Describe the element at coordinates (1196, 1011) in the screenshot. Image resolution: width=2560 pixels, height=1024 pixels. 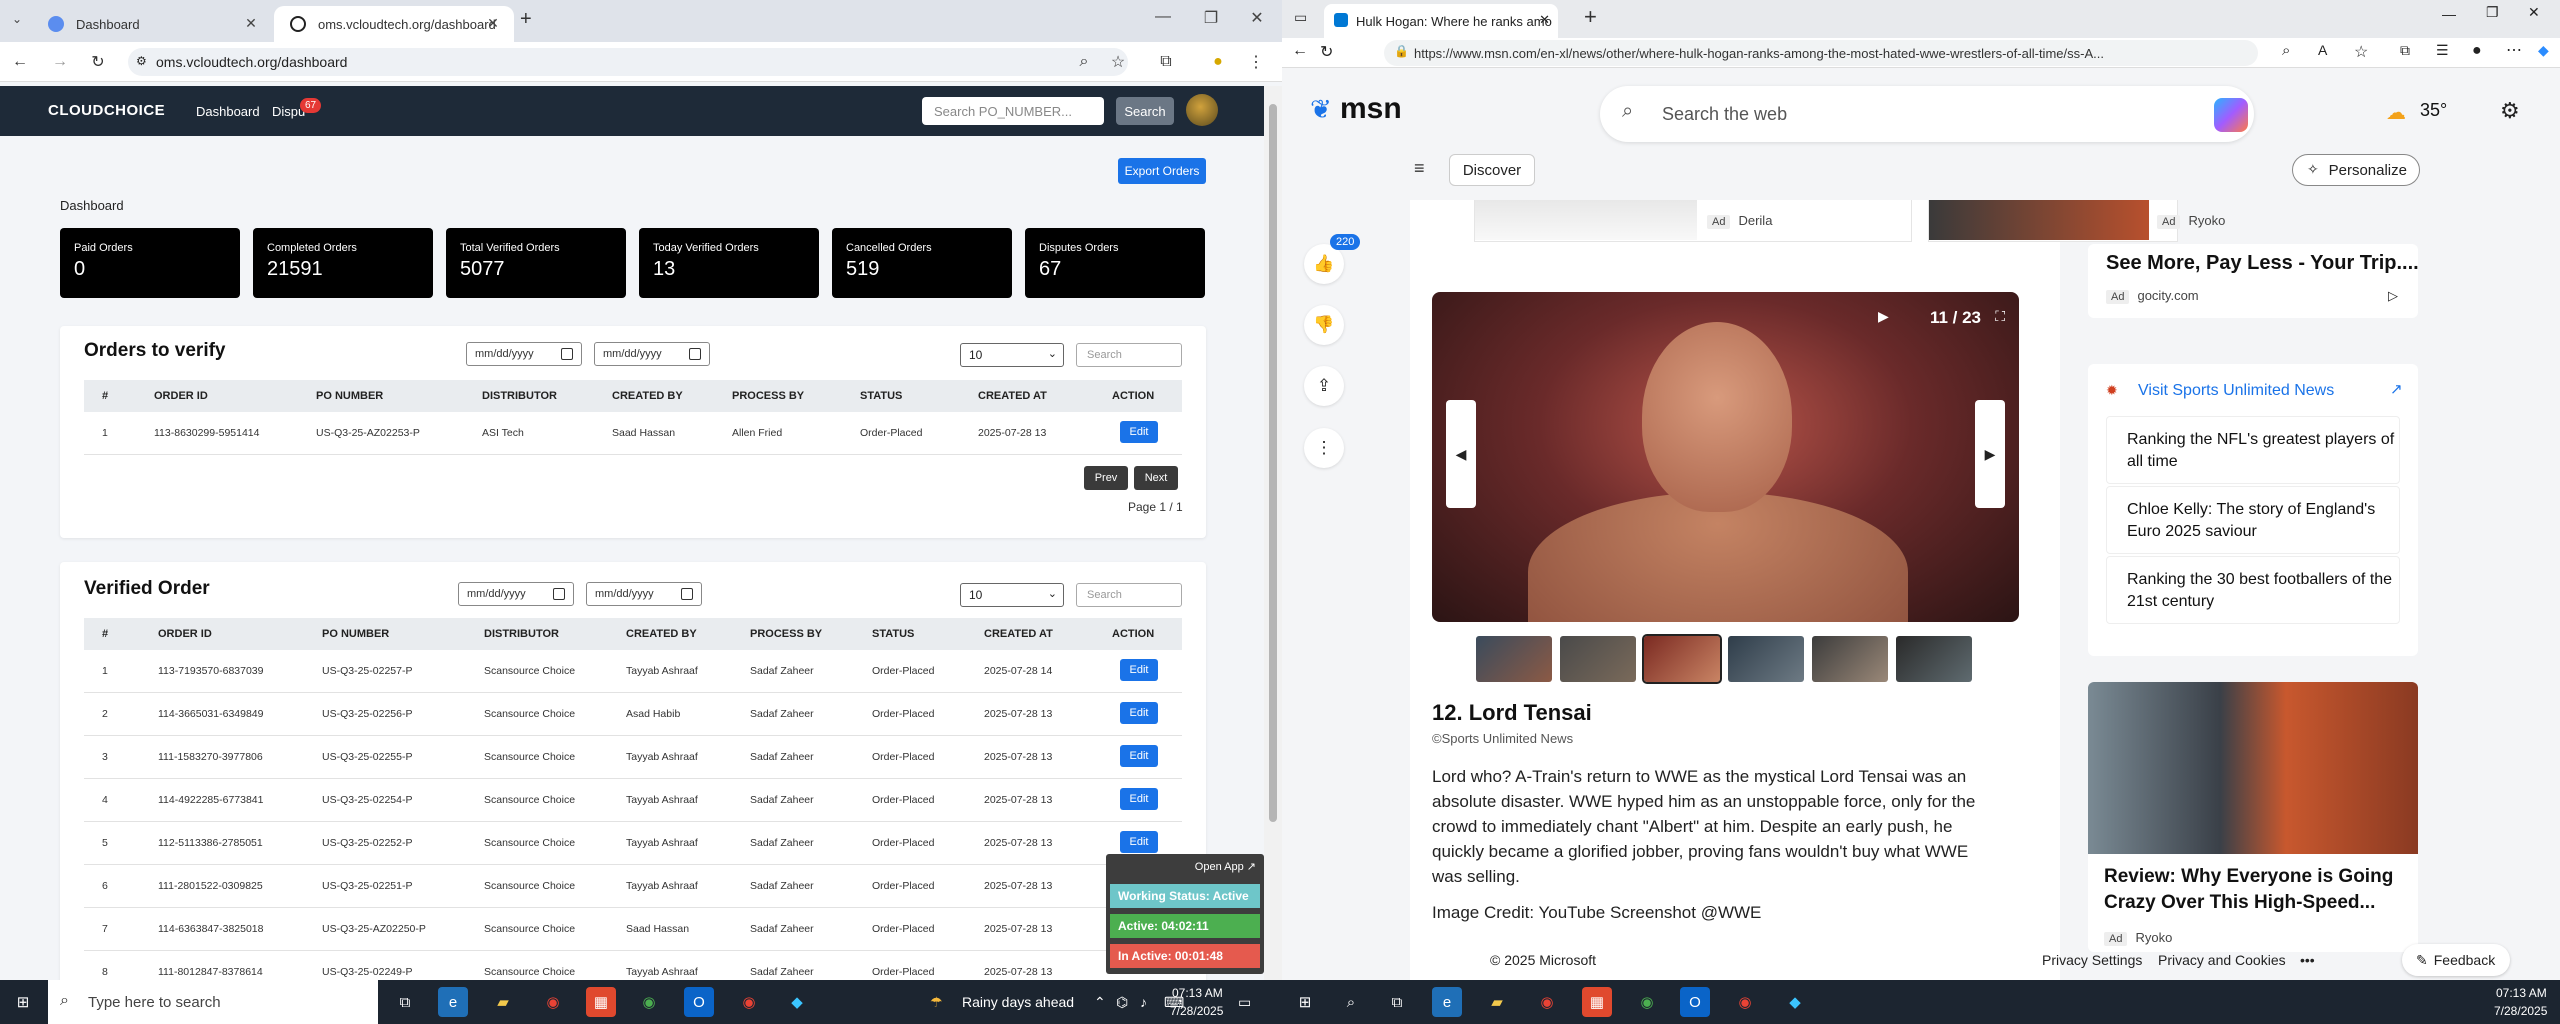
I see `clock-date: 7/28/2025` at that location.